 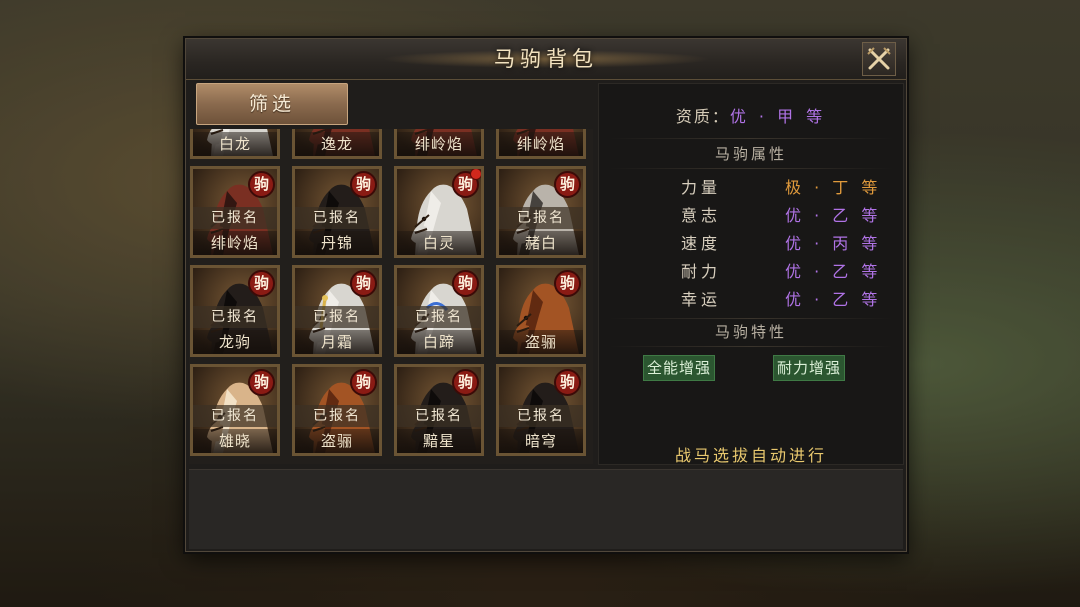 What do you see at coordinates (751, 300) in the screenshot?
I see `attribute-row: 幸运 优 · 乙 等` at bounding box center [751, 300].